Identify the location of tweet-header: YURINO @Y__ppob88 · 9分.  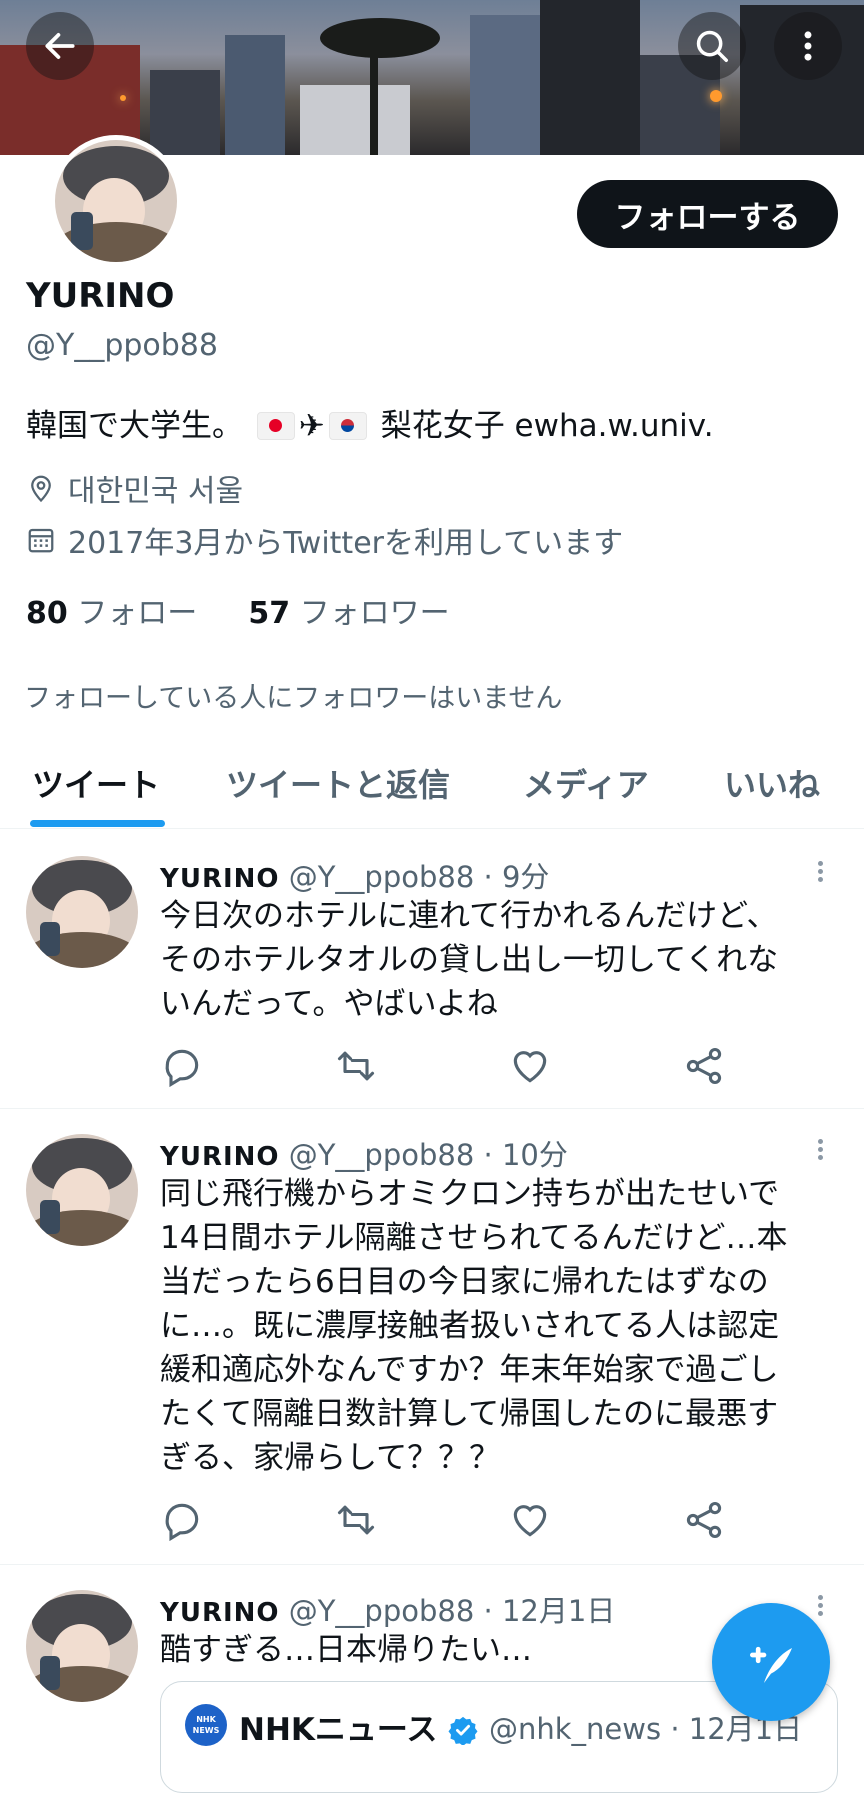
(355, 877).